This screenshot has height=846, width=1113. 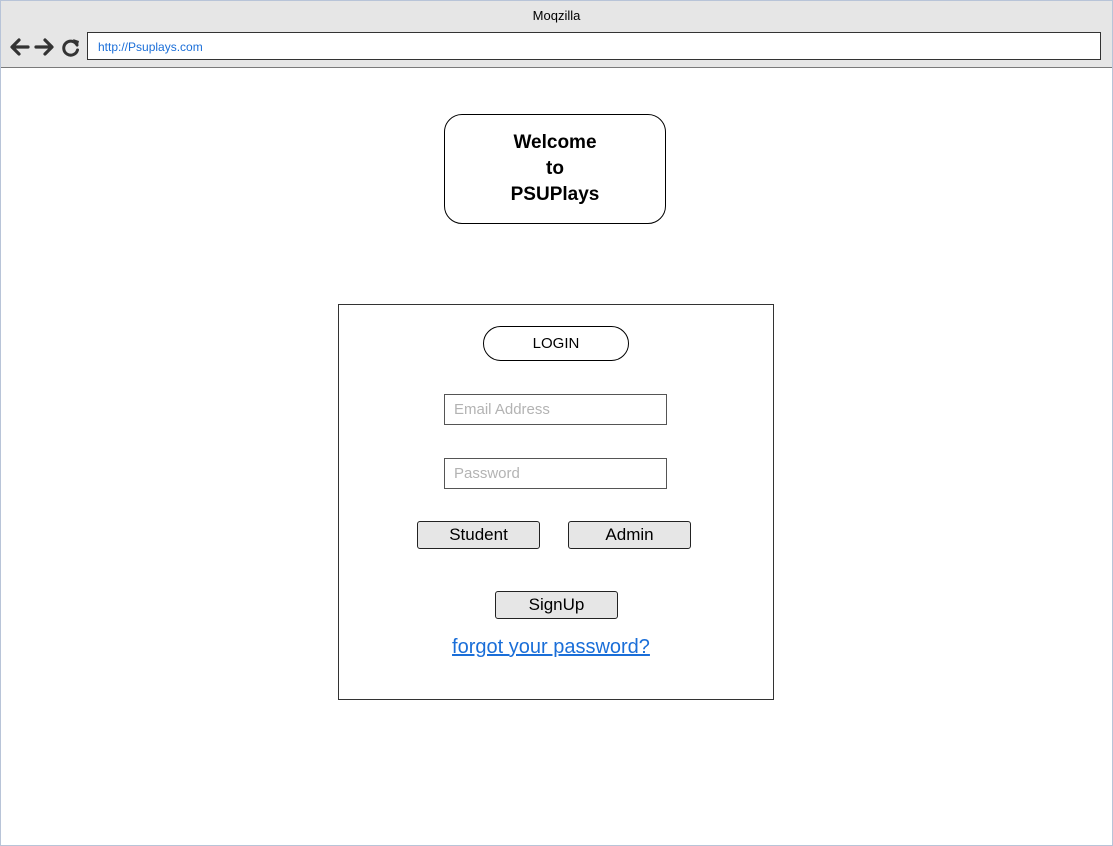 I want to click on window-title: Moqzilla, so click(x=556, y=15).